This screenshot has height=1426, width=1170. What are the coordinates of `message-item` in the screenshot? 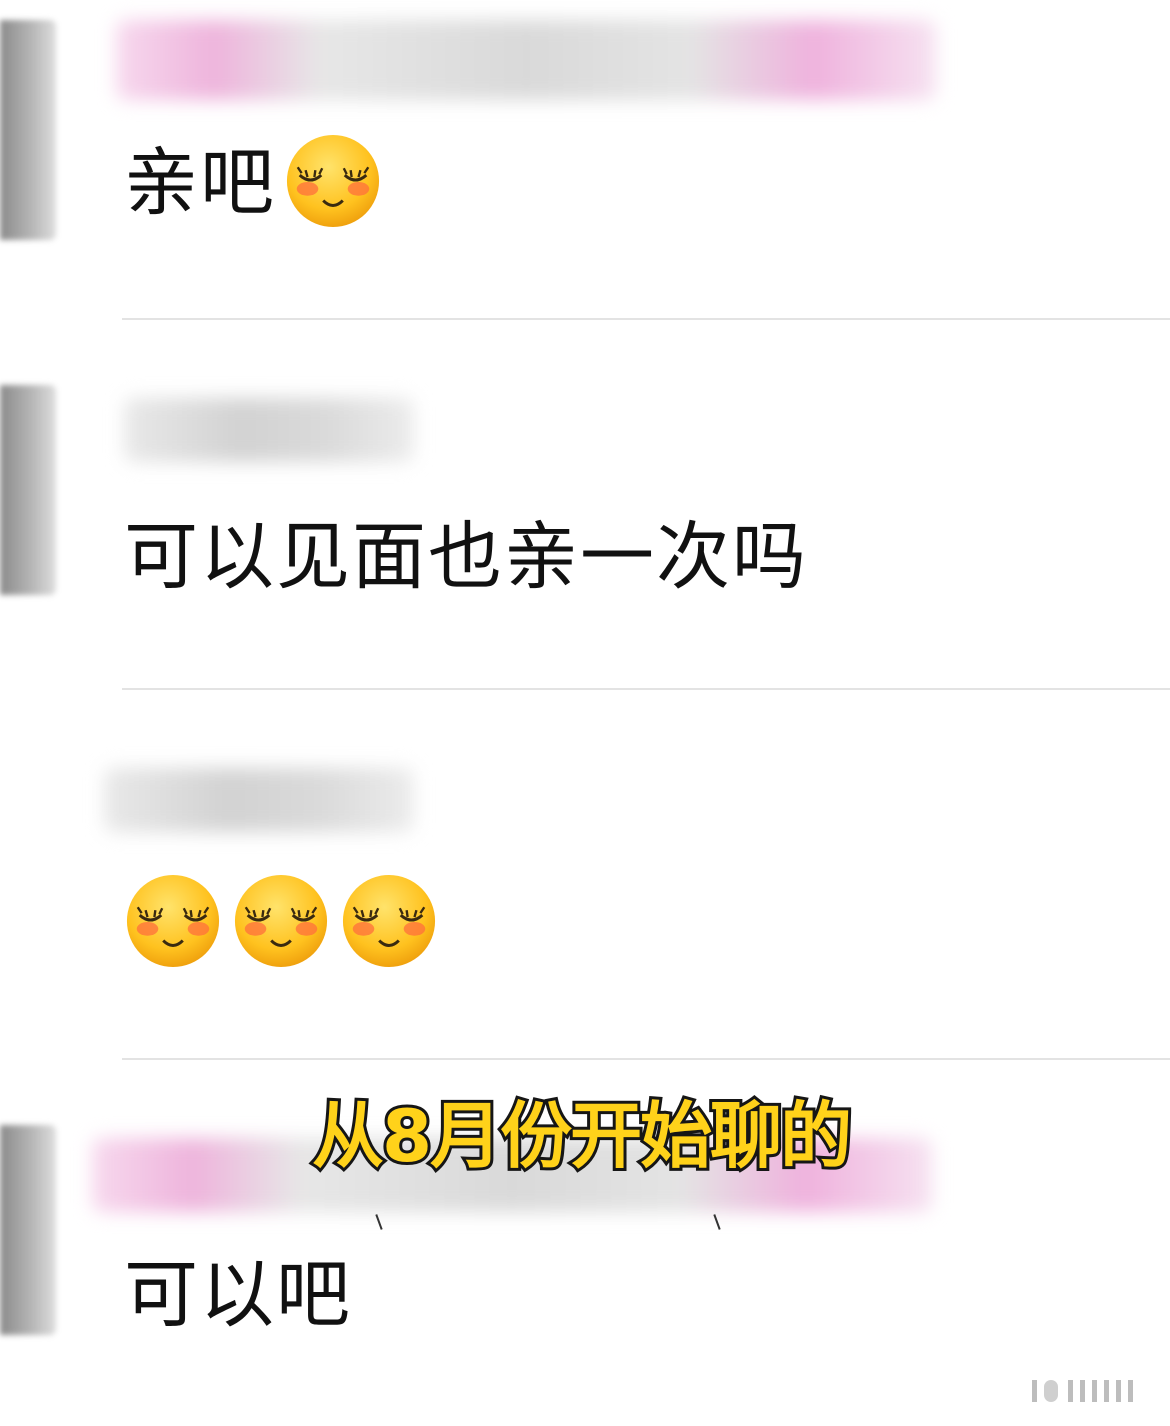 It's located at (281, 921).